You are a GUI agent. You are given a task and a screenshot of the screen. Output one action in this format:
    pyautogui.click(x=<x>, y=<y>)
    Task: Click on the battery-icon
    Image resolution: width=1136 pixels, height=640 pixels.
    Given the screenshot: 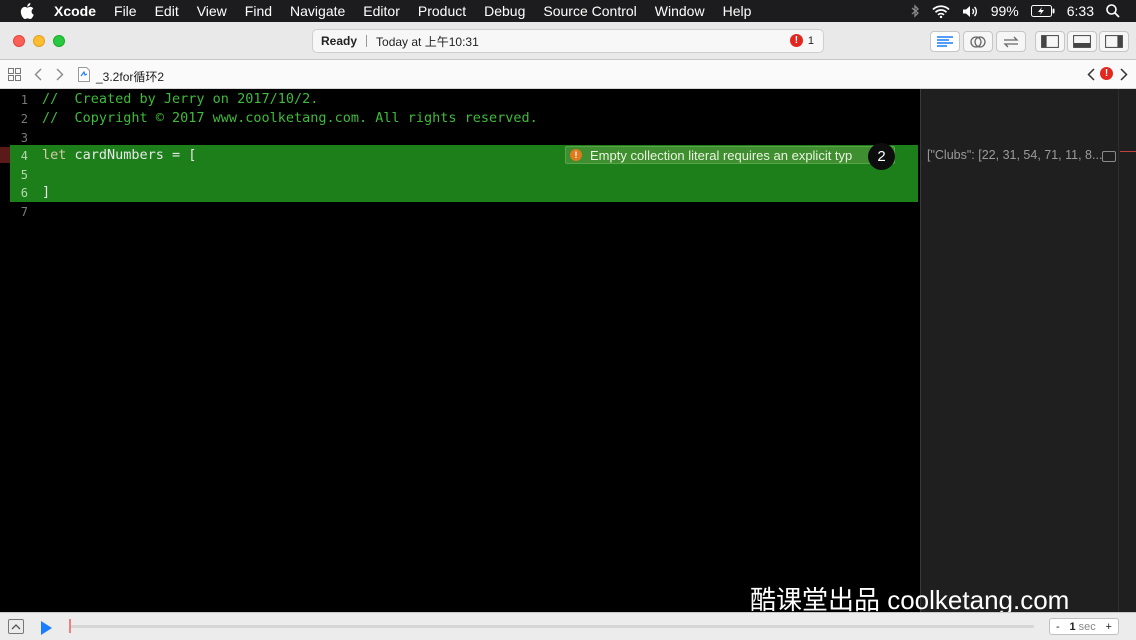 What is the action you would take?
    pyautogui.click(x=1042, y=11)
    